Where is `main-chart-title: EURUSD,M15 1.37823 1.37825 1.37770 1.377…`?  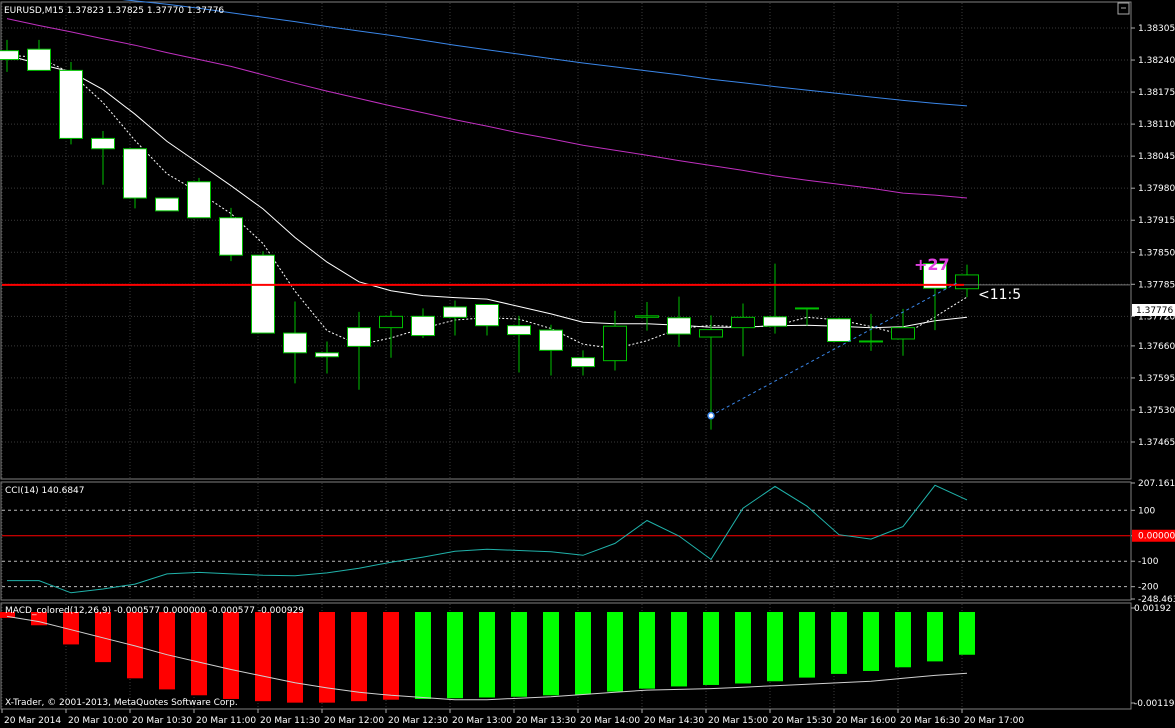
main-chart-title: EURUSD,M15 1.37823 1.37825 1.37770 1.377… is located at coordinates (114, 11).